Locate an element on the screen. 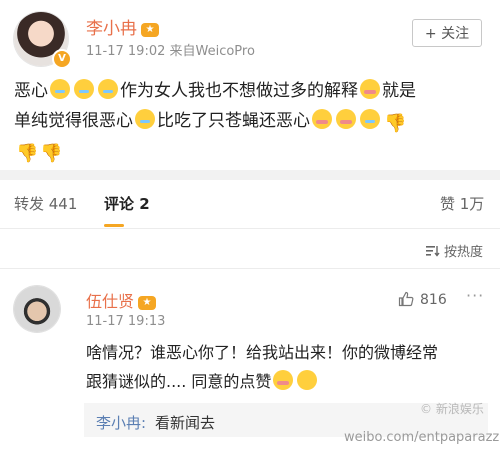  post-text-seg: 比吃了只苍蝇还恶心 is located at coordinates (233, 121).